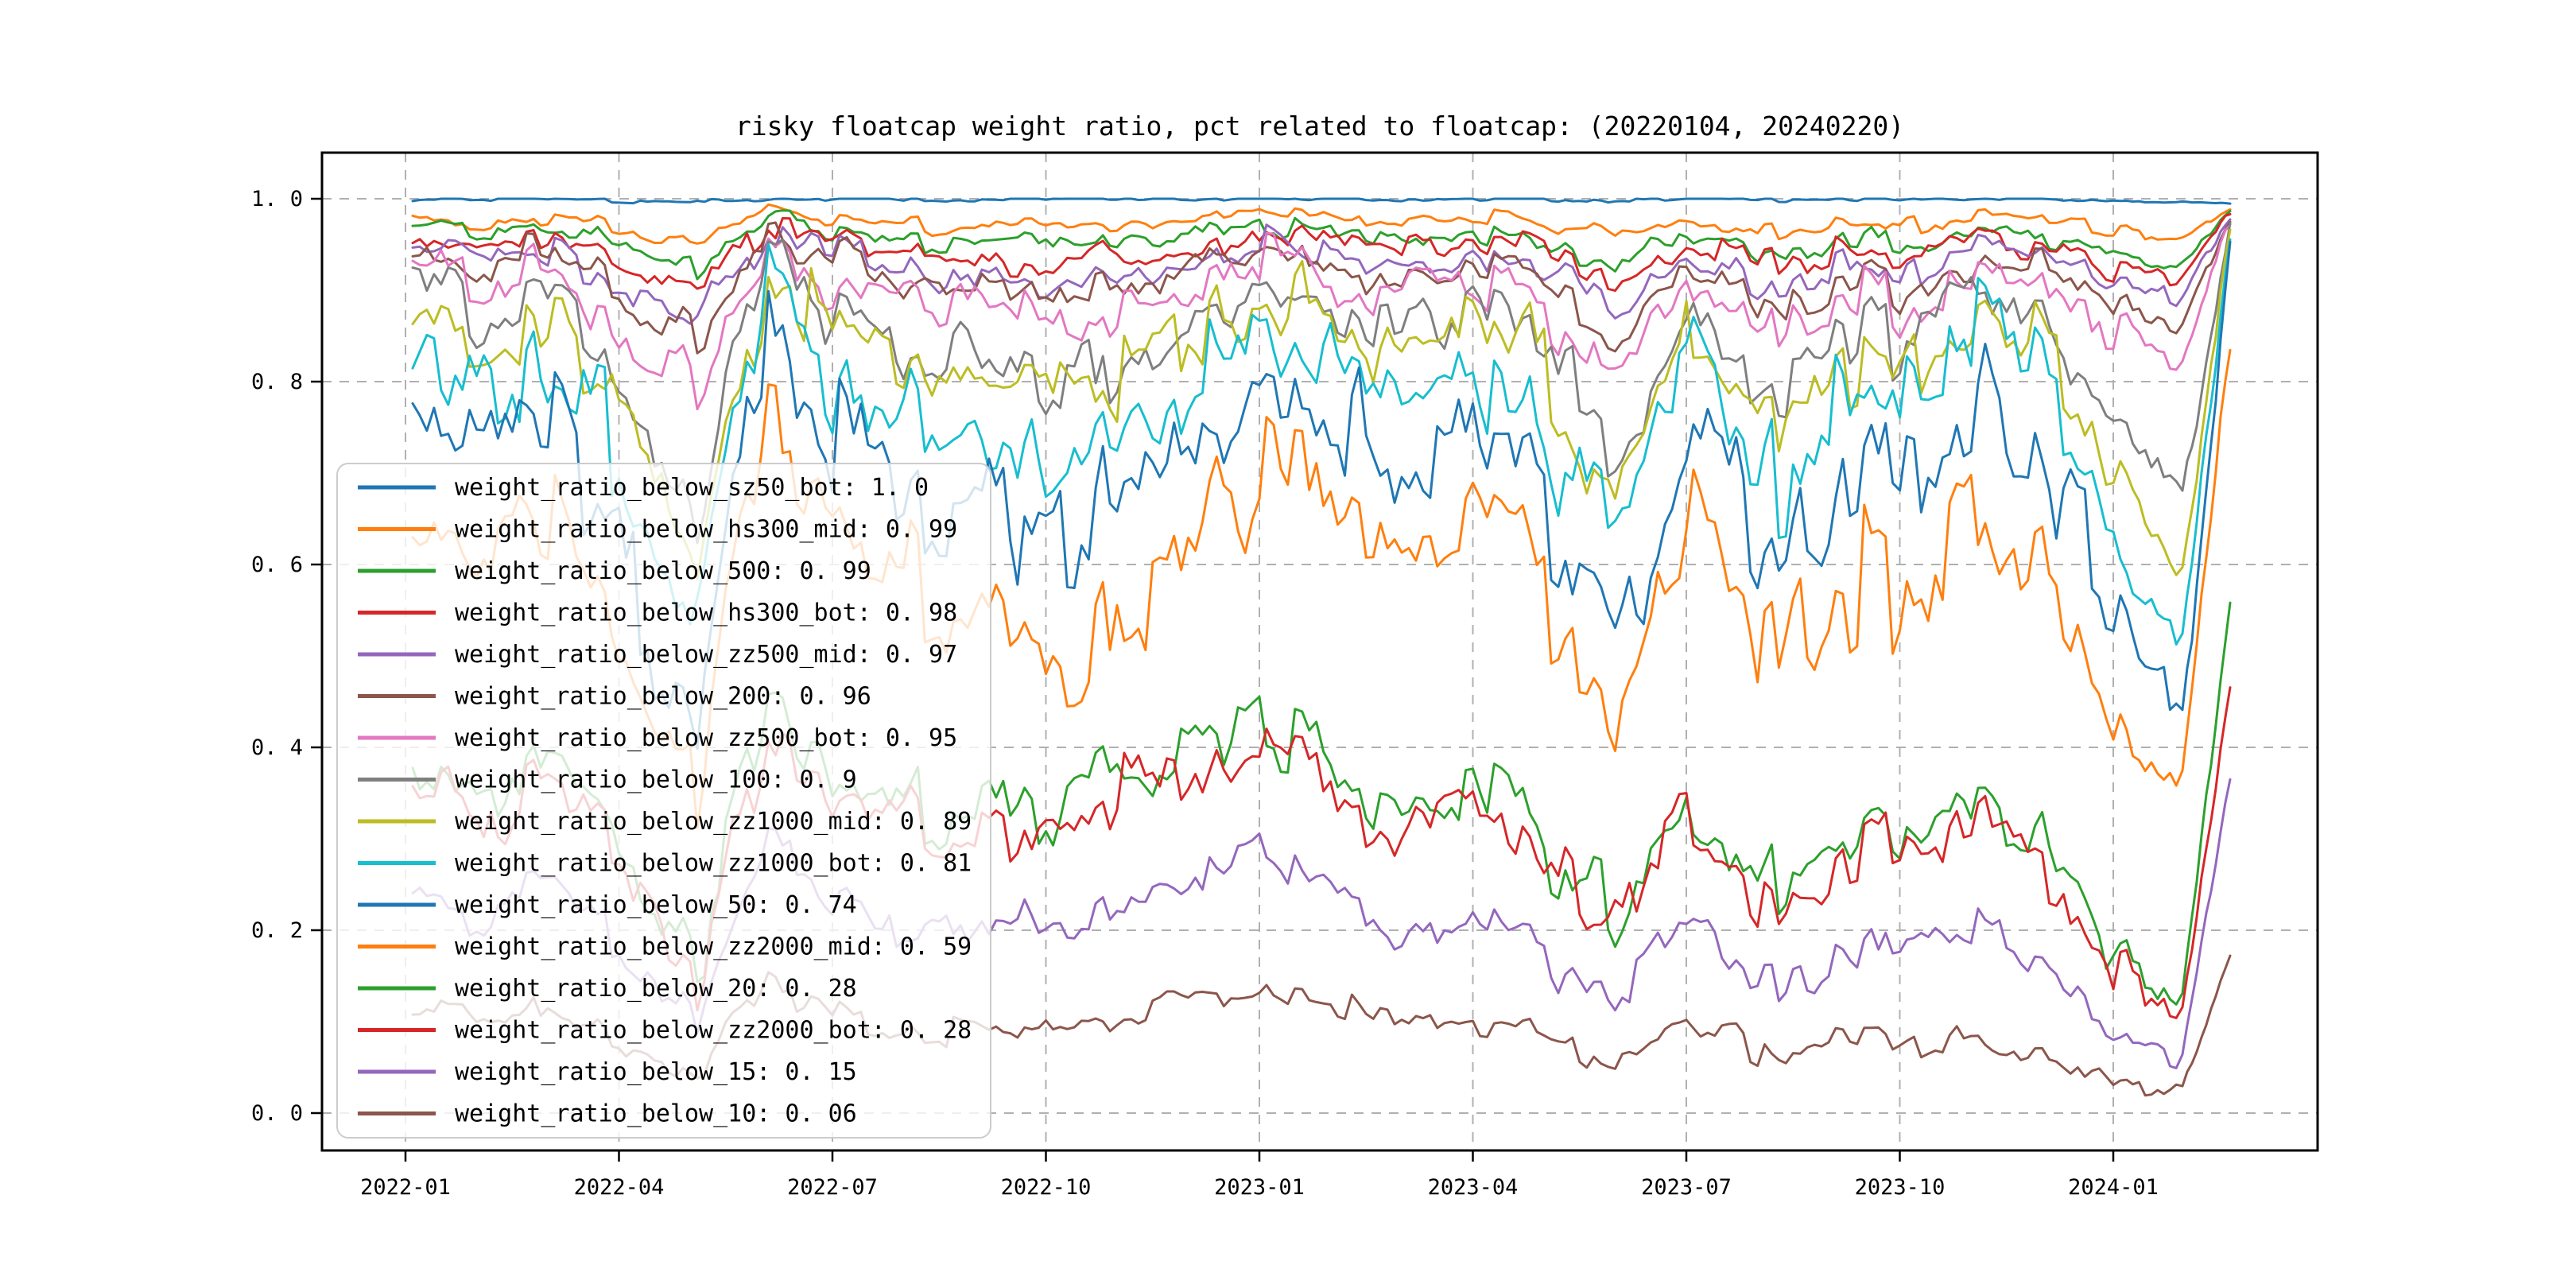  I want to click on legend-label-weight_ratio_below_zz500_bot: weight_ratio_below_zz500_bot: 0. 95, so click(706, 738).